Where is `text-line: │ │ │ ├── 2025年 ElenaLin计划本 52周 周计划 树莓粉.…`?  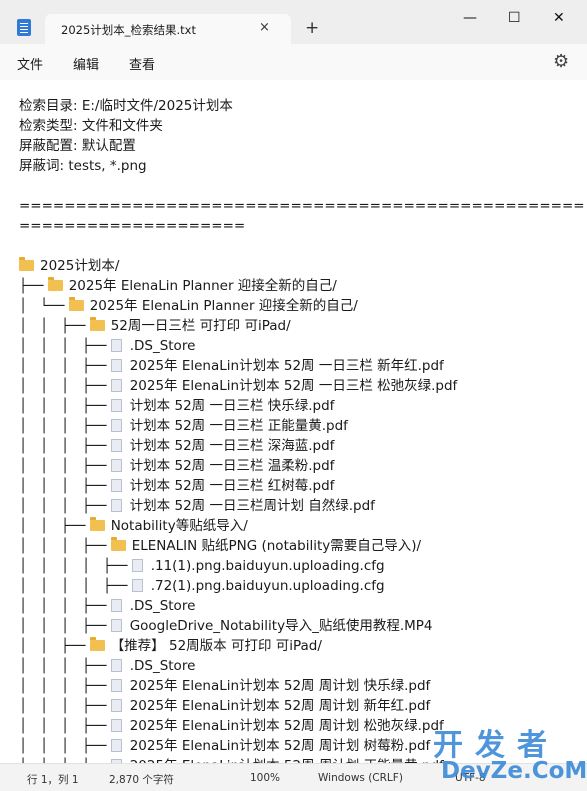
text-line: │ │ │ ├── 2025年 ElenaLin计划本 52周 周计划 树莓粉.… is located at coordinates (224, 746).